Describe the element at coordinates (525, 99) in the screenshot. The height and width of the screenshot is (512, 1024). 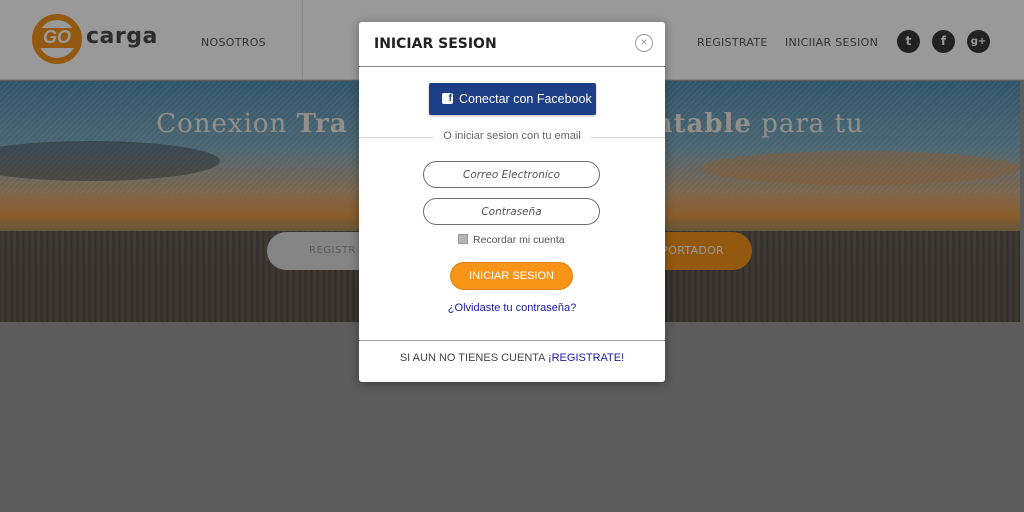
I see `facebook-connect-label: Conectar con Facebook` at that location.